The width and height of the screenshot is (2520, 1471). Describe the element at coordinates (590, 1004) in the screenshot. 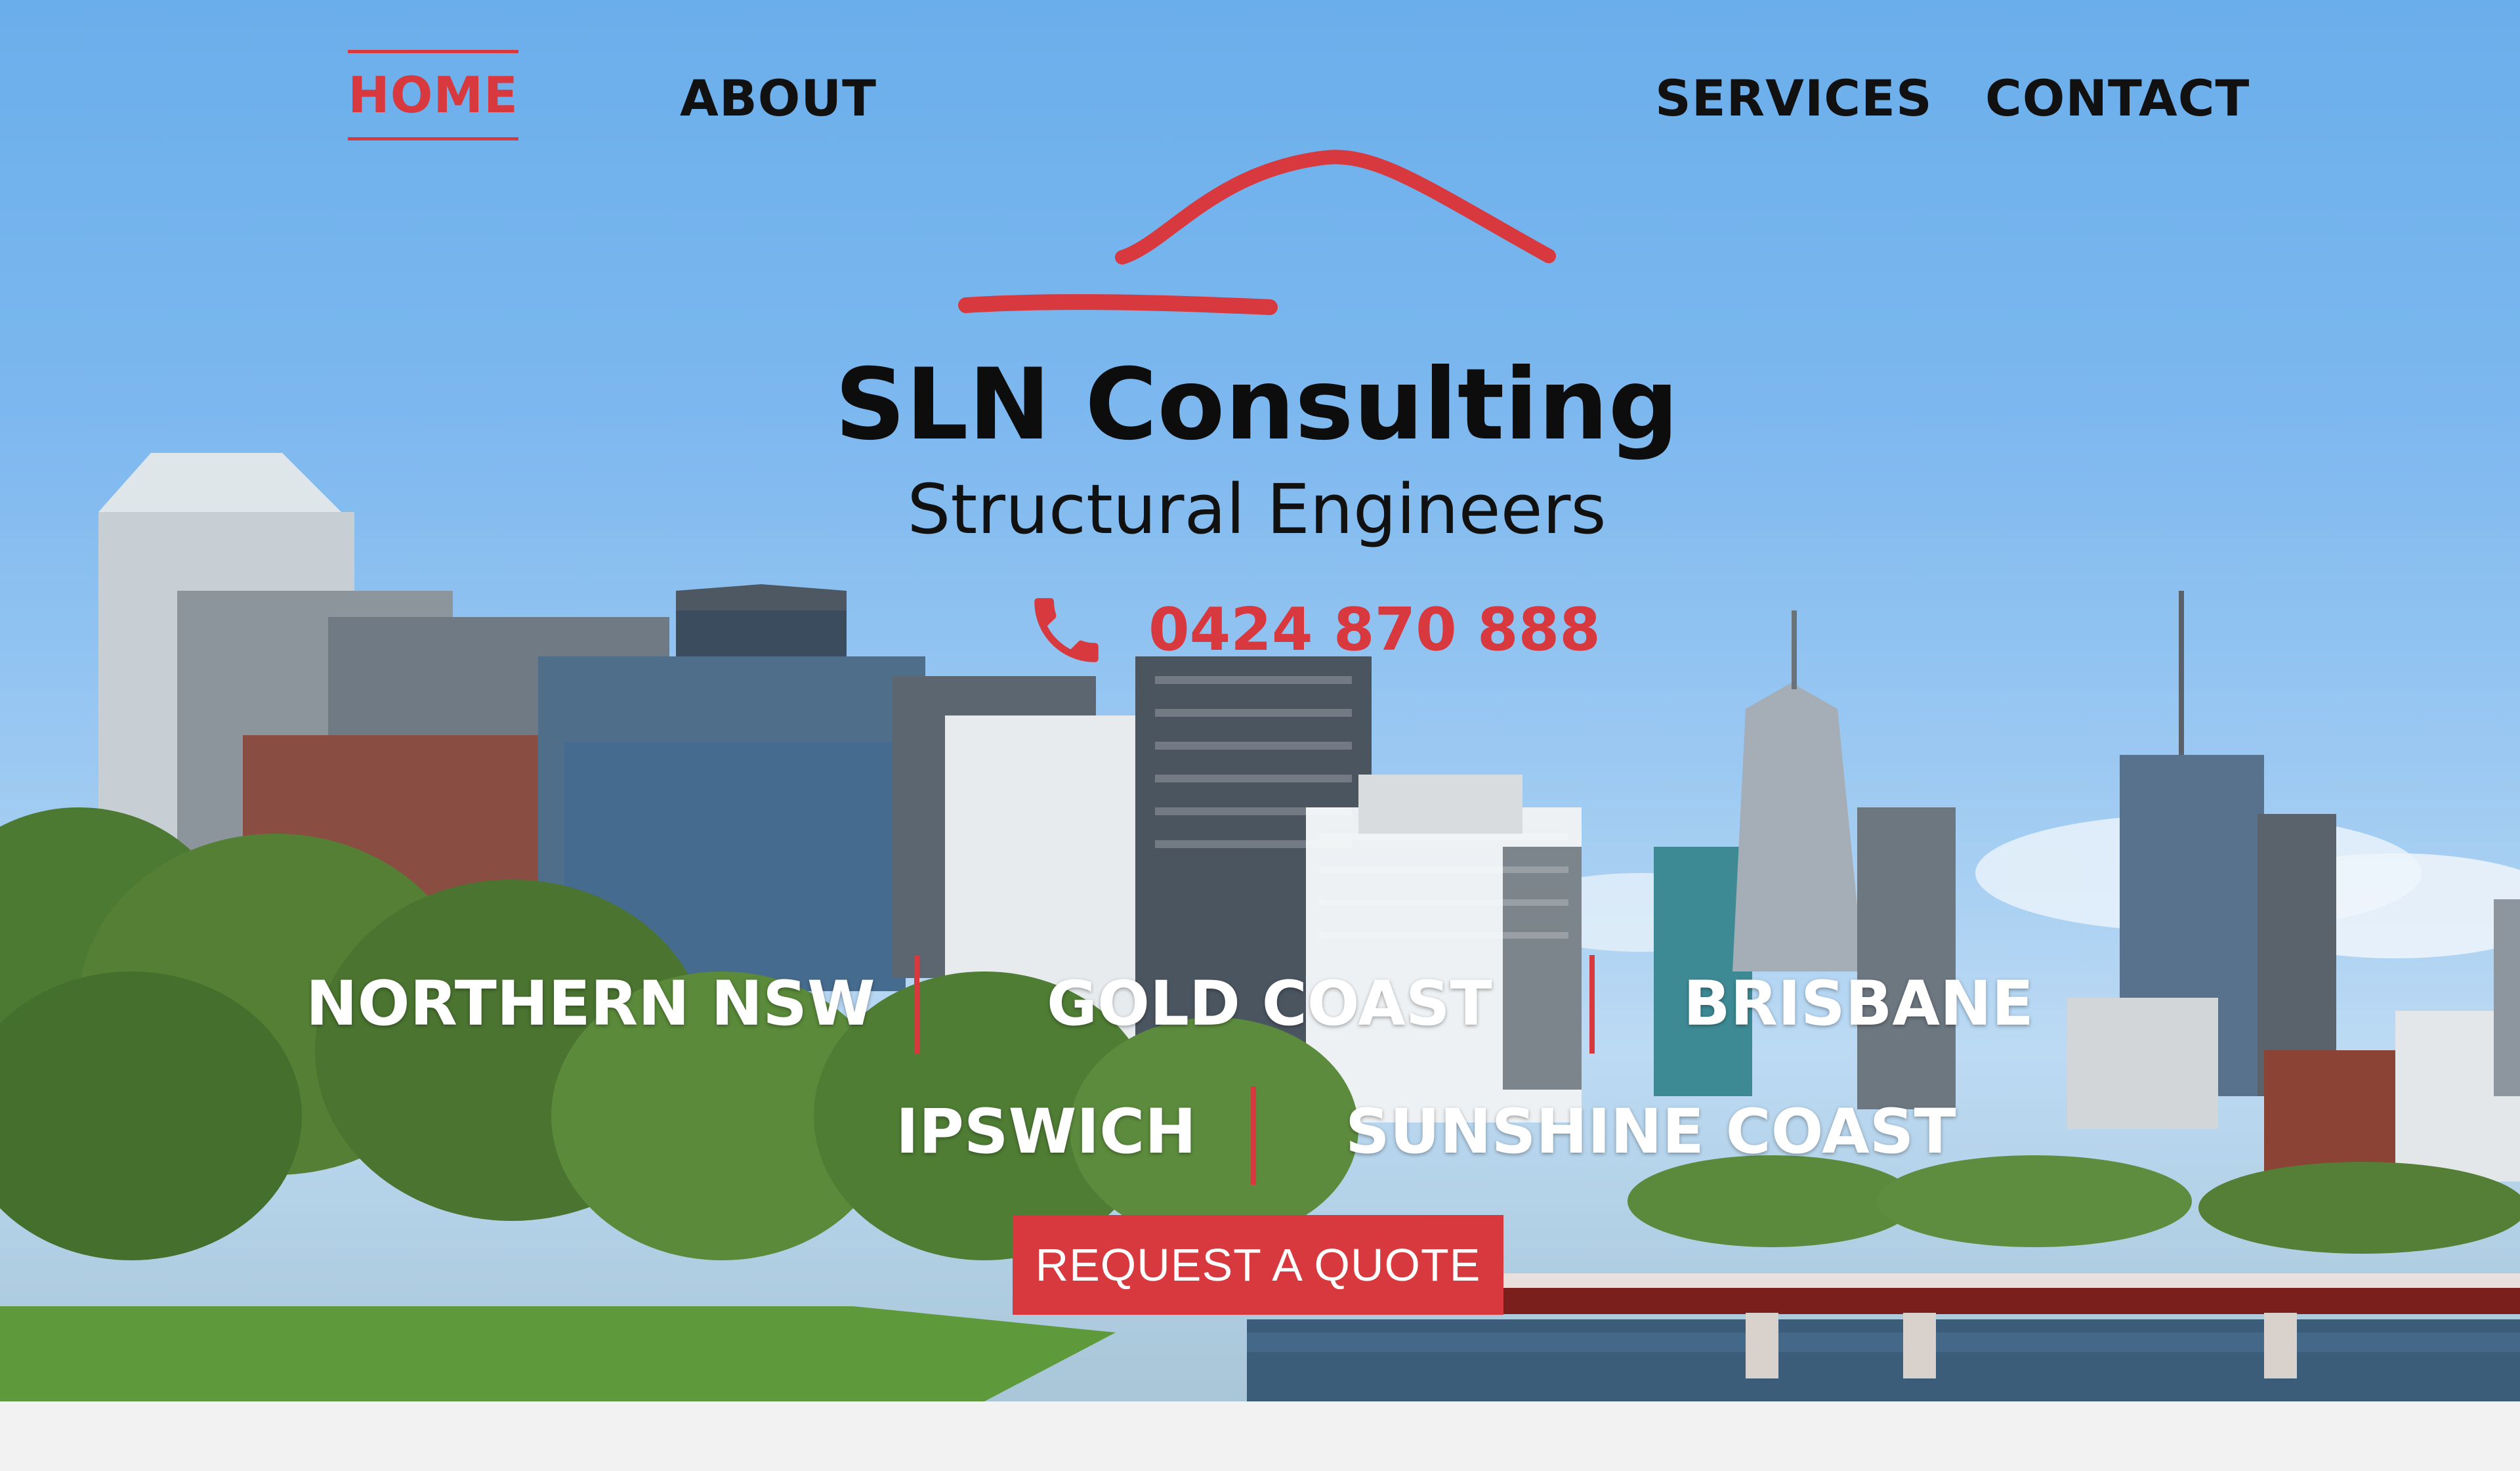

I see `region-northern-nsw: NORTHERN NSW` at that location.